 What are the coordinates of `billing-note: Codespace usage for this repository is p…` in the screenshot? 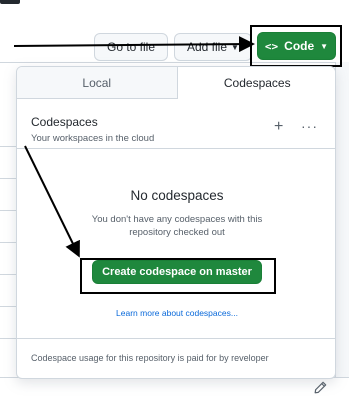 It's located at (150, 358).